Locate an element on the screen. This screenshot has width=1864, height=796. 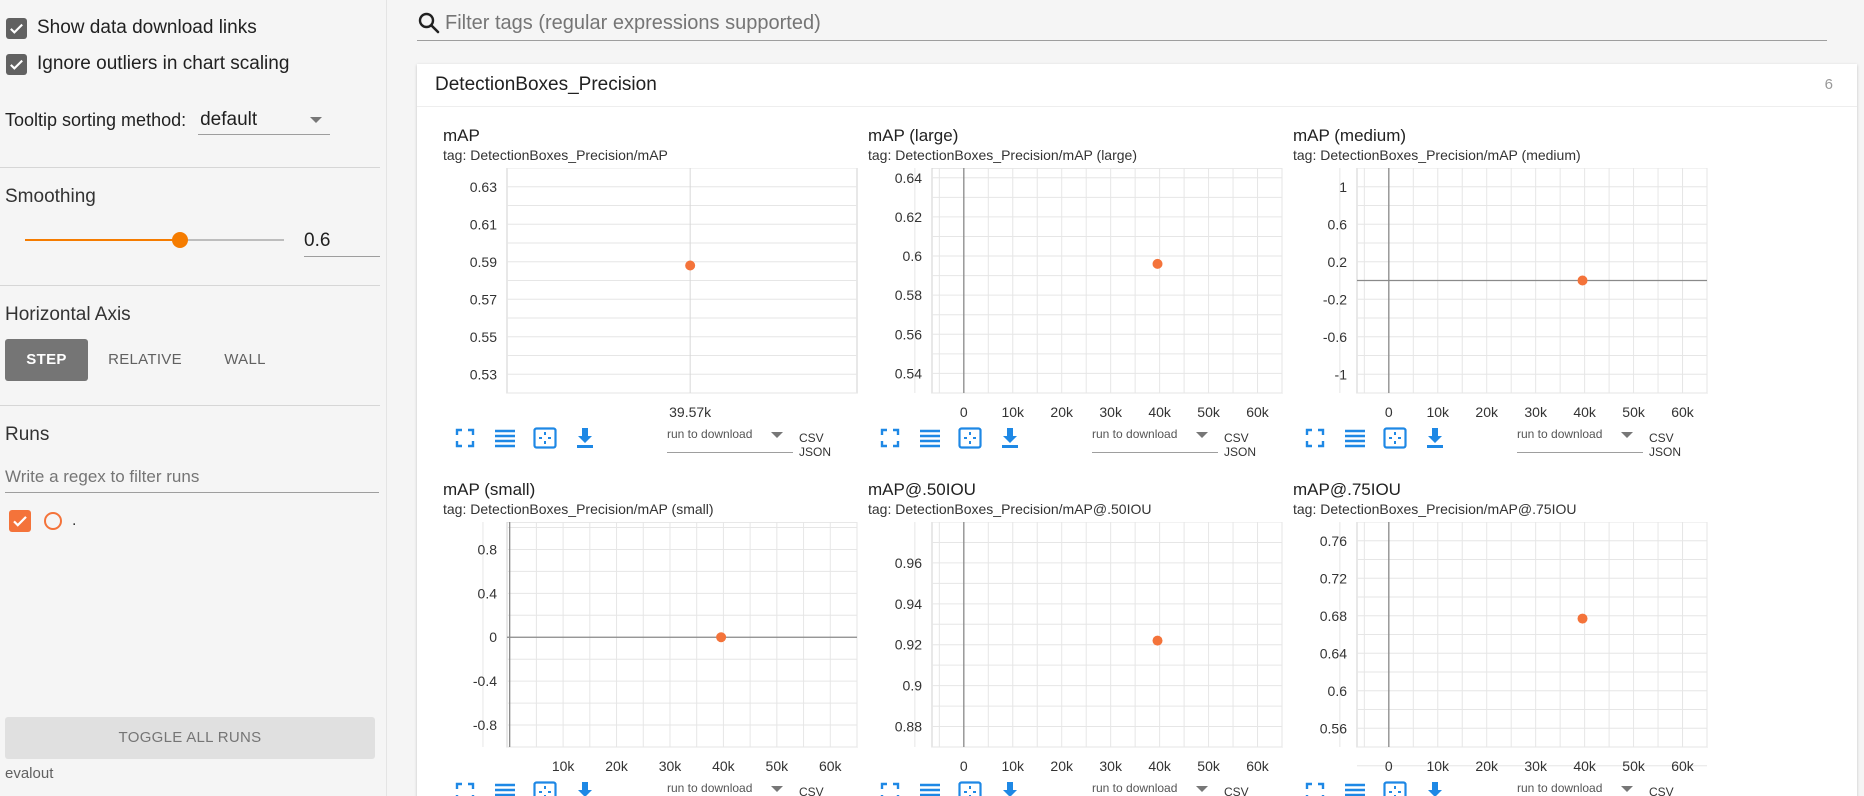
smoothing-slider is located at coordinates (154, 240).